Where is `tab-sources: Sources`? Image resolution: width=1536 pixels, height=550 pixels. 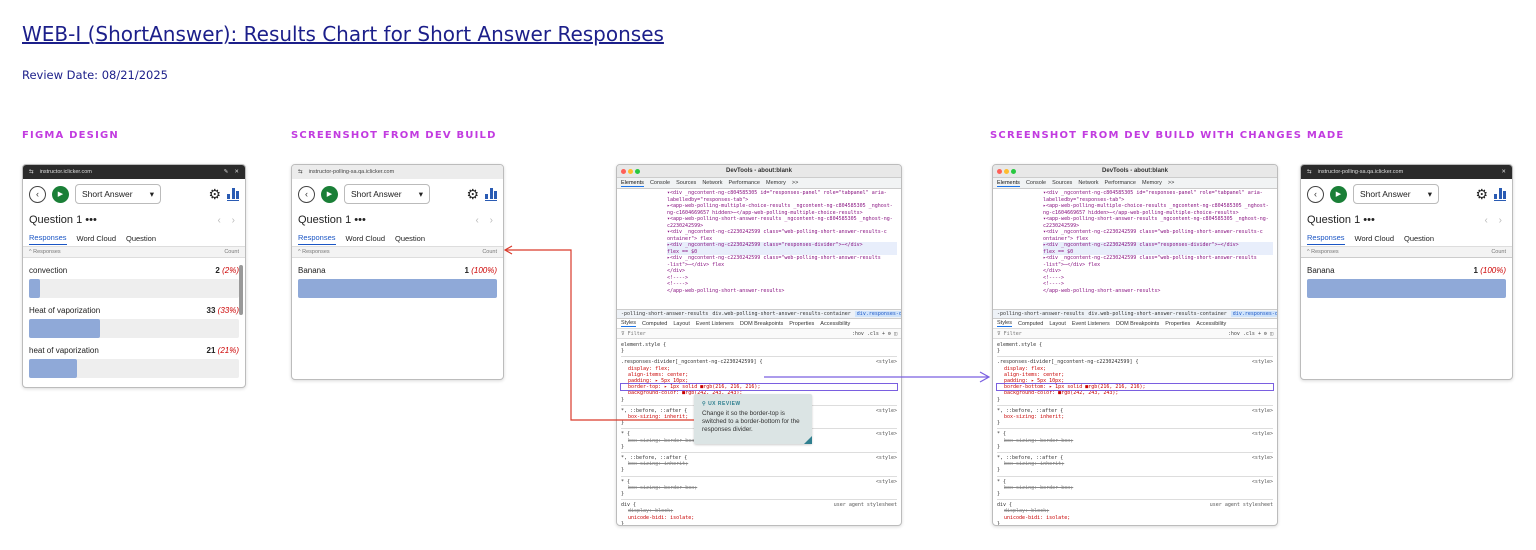 tab-sources: Sources is located at coordinates (686, 183).